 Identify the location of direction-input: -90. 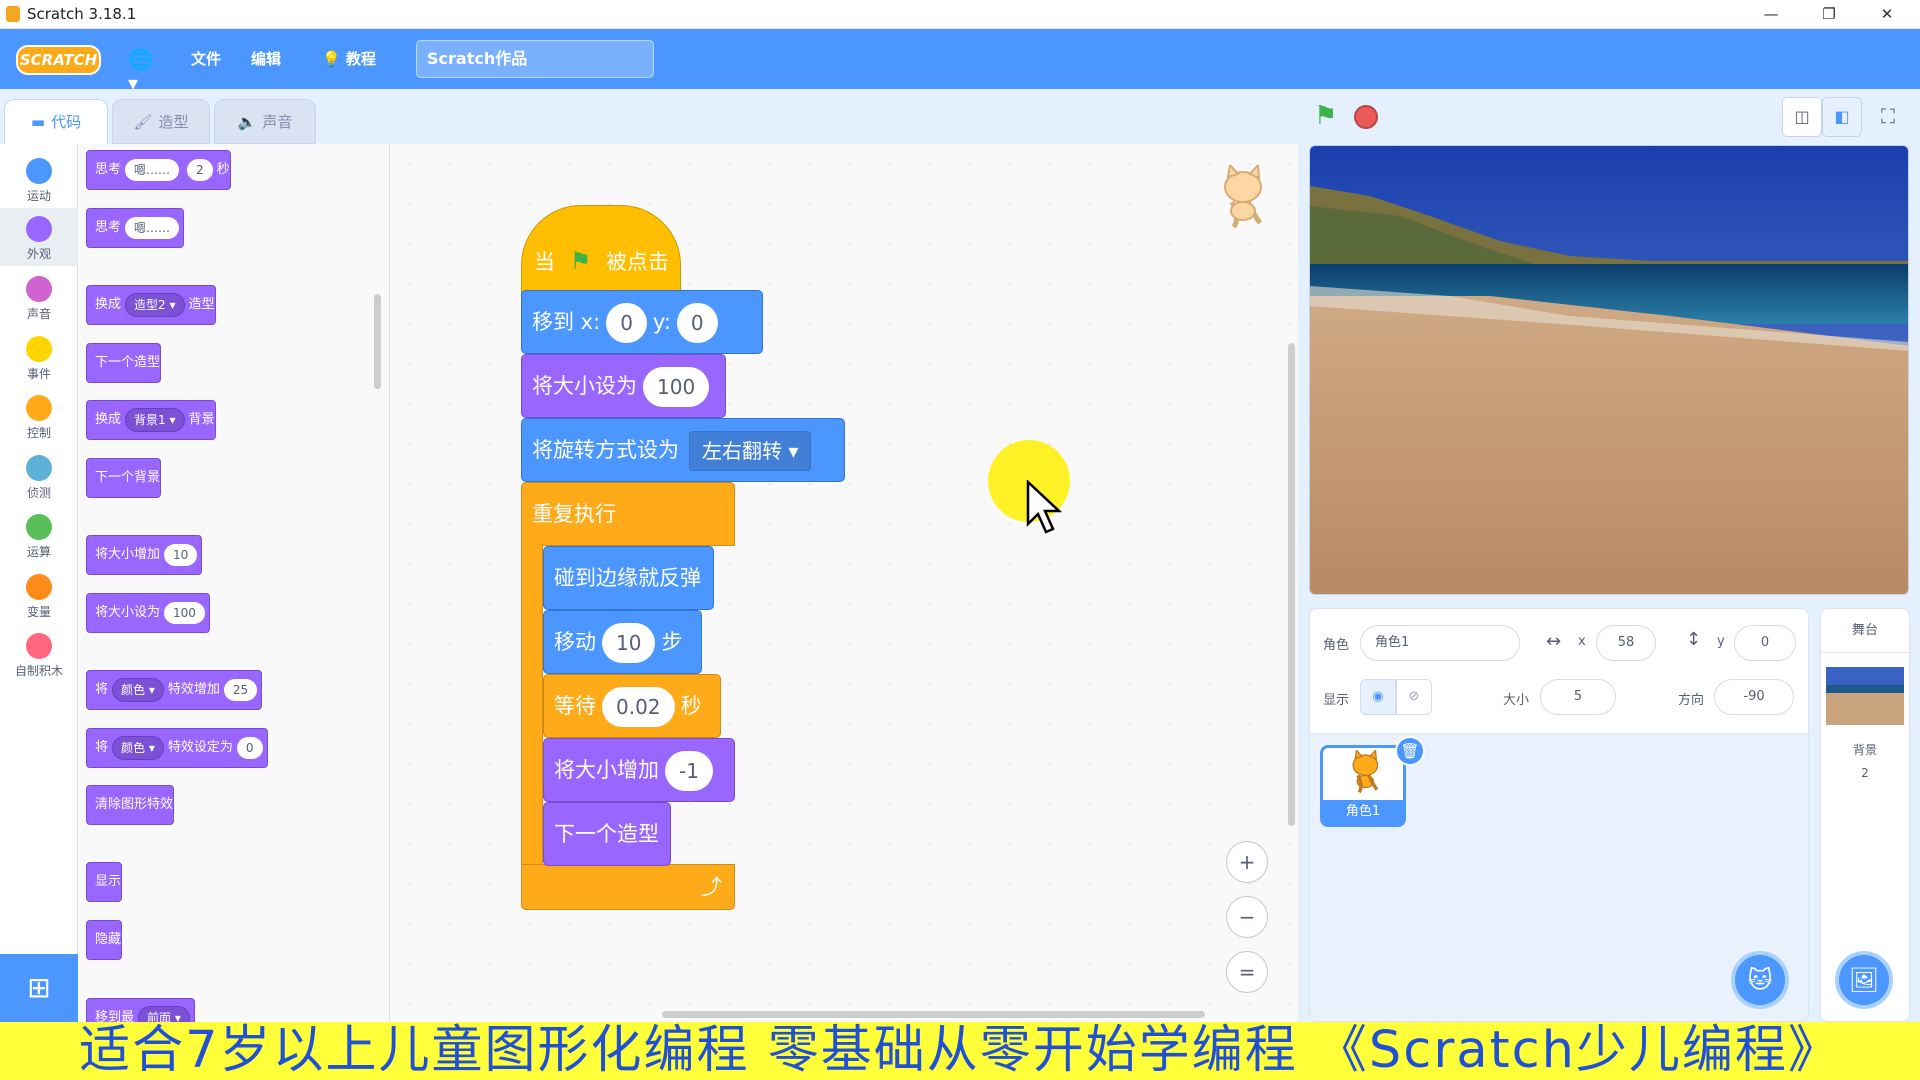
(1754, 697).